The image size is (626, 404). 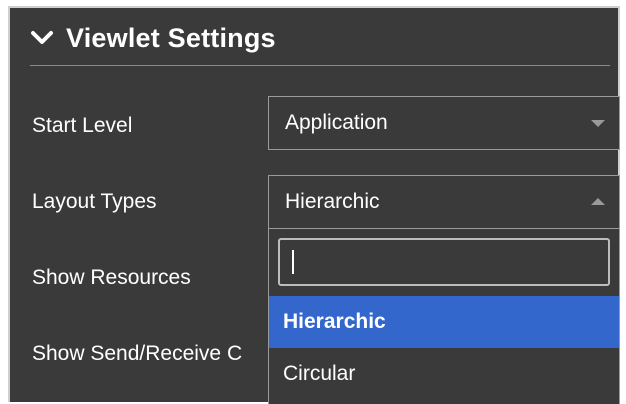 I want to click on layout-types-select: Hierarchic, so click(x=444, y=202).